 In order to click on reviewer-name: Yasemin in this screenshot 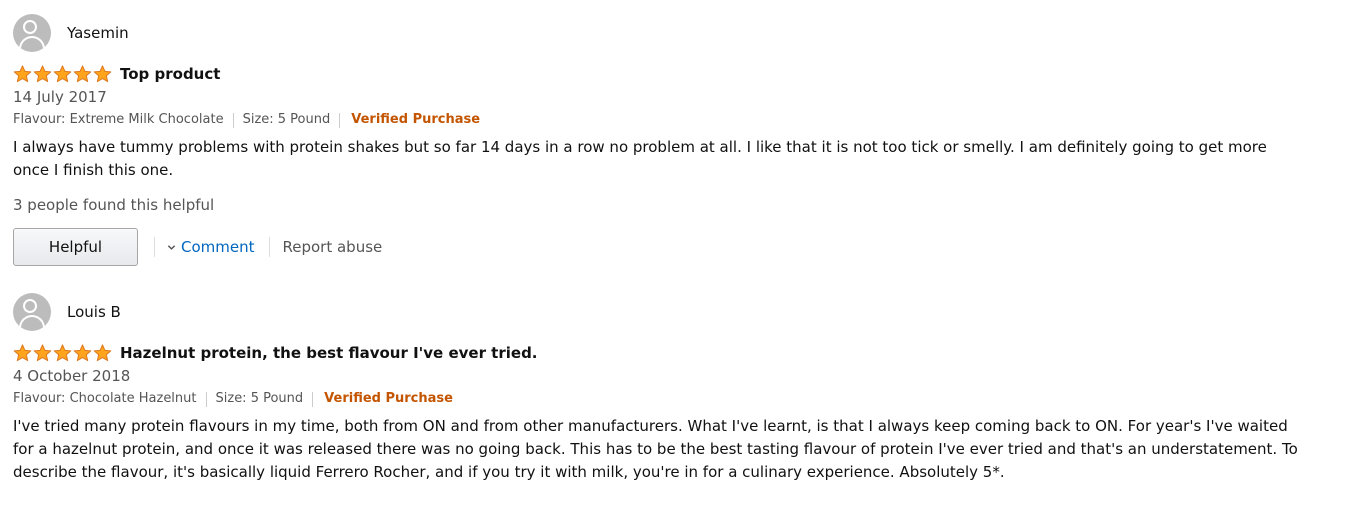, I will do `click(98, 33)`.